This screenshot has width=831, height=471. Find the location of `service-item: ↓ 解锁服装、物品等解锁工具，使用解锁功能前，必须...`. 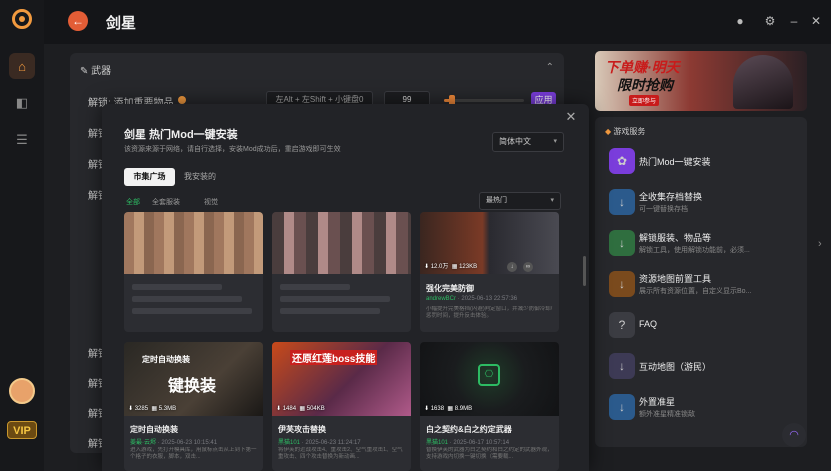

service-item: ↓ 解锁服装、物品等解锁工具，使用解锁功能前，必须... is located at coordinates (704, 244).